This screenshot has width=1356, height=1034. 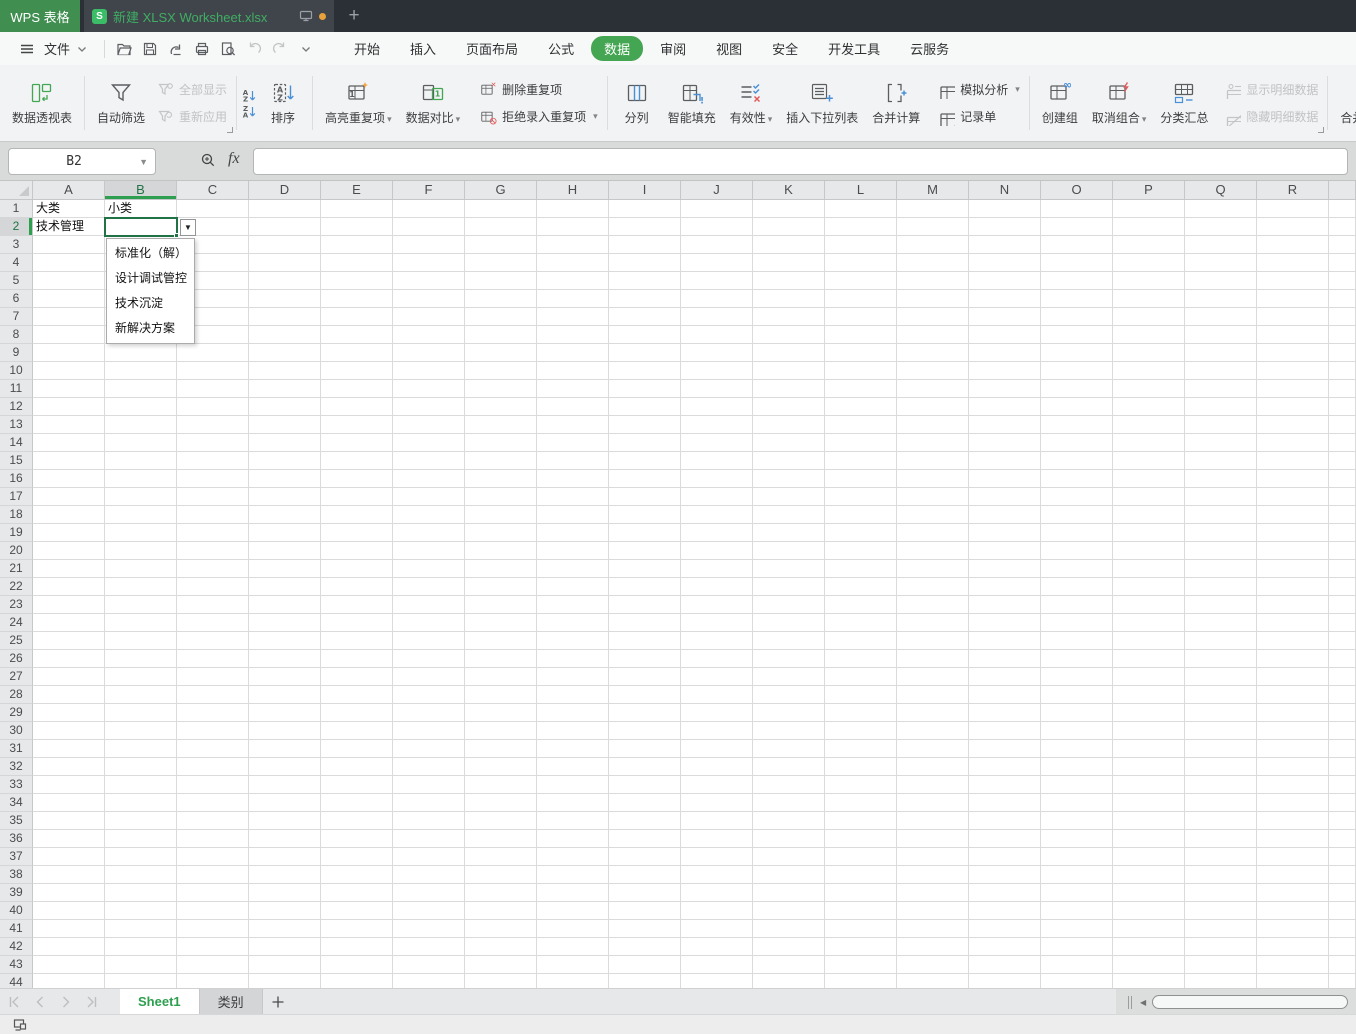 I want to click on cell-N21, so click(x=1005, y=569).